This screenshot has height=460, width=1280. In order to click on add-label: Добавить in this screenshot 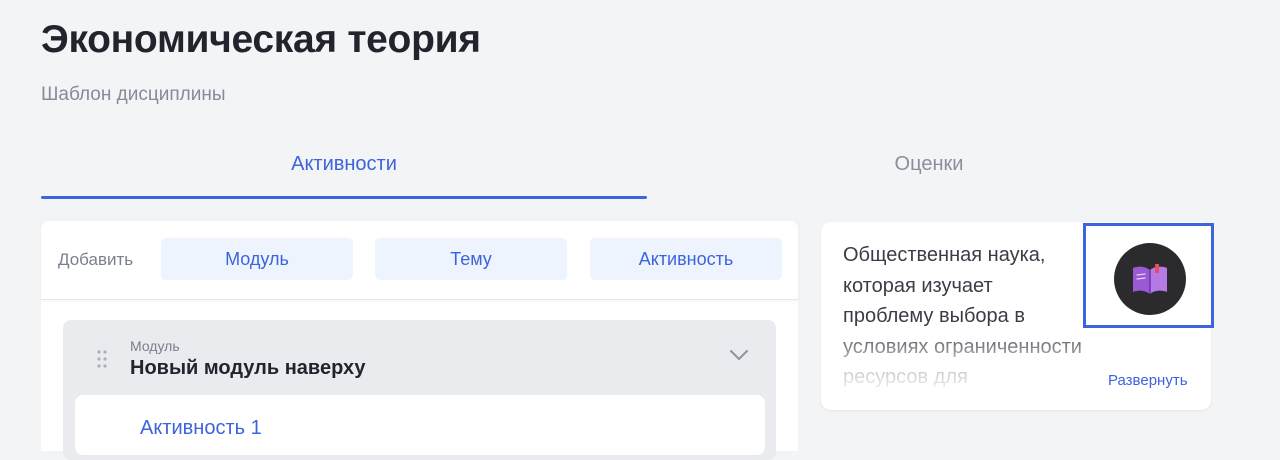, I will do `click(96, 259)`.